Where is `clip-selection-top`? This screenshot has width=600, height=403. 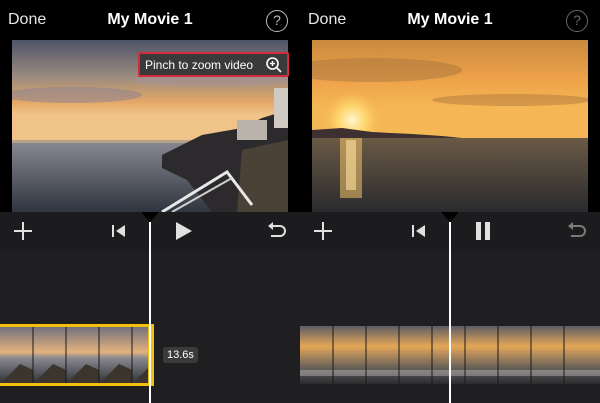
clip-selection-top is located at coordinates (77, 325).